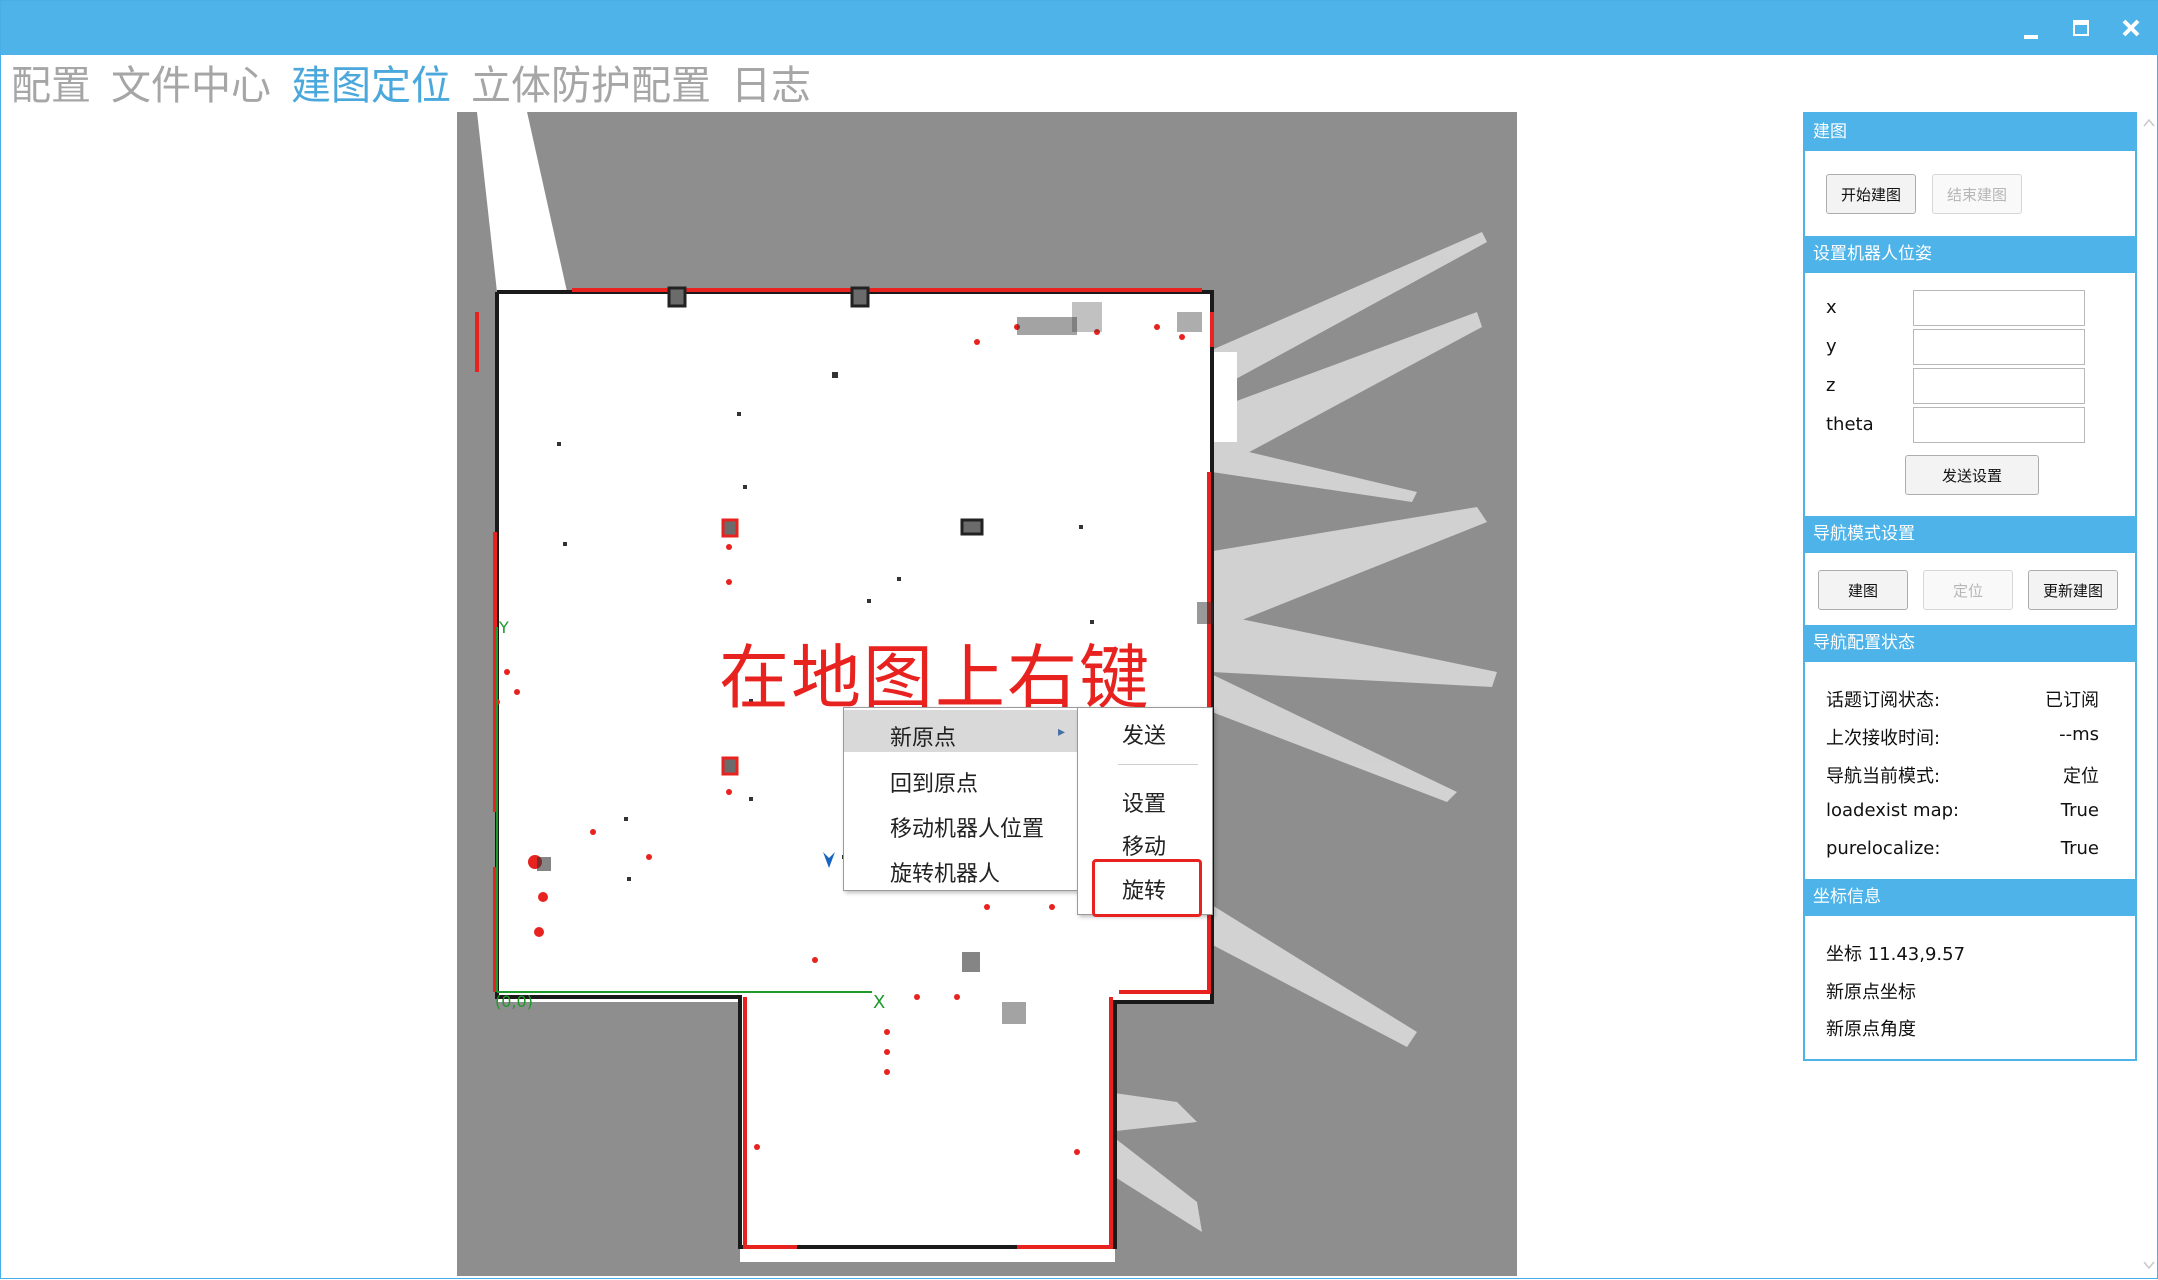 The width and height of the screenshot is (2158, 1280). What do you see at coordinates (1144, 734) in the screenshot?
I see `submenu-item-send: 发送` at bounding box center [1144, 734].